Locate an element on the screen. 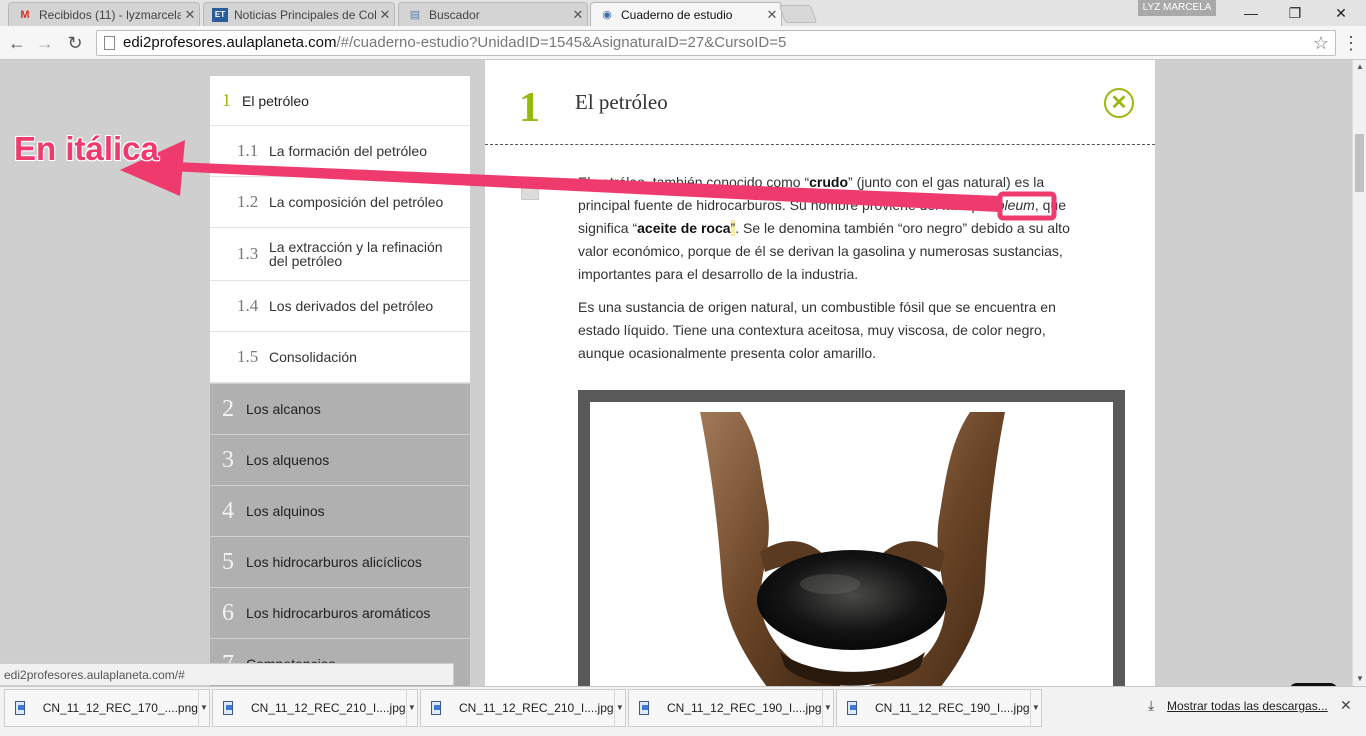  text-run: El petróleo, también conocido como “ is located at coordinates (694, 182).